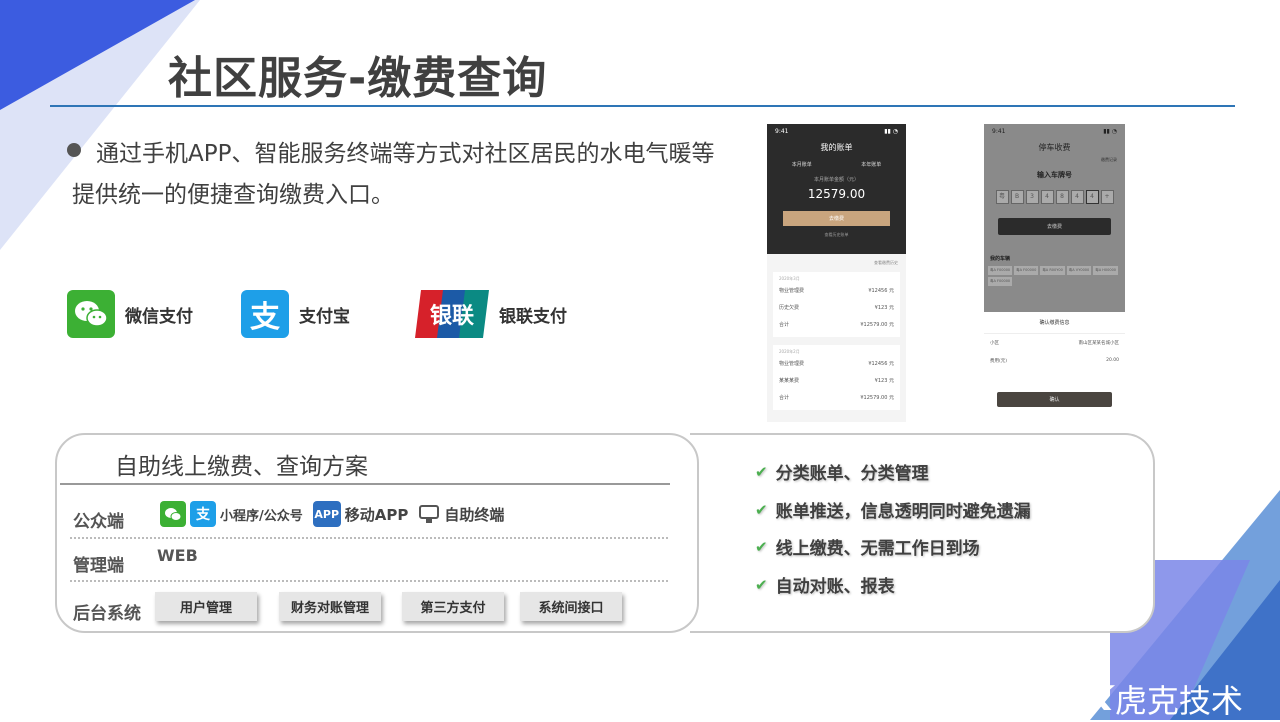 The image size is (1280, 722). I want to click on feature-item: ✔ 账单推送，信息透明同时避免遗漏, so click(893, 511).